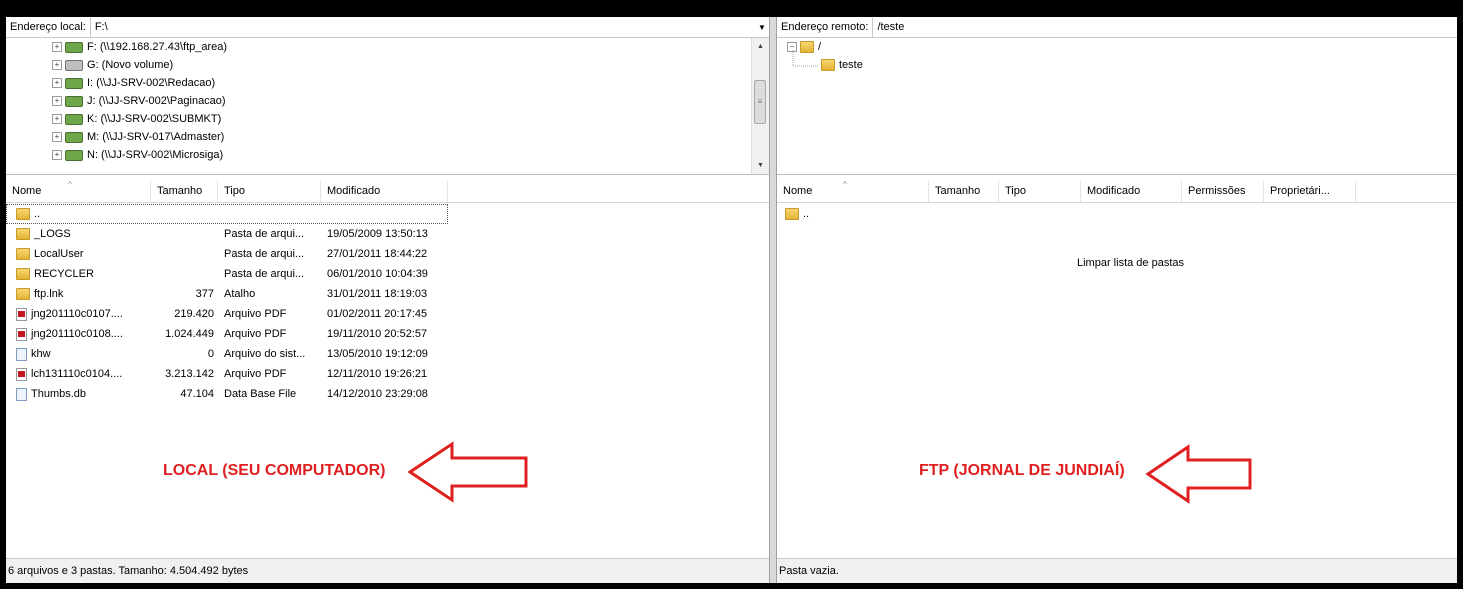 This screenshot has width=1463, height=589. I want to click on tree-item-label: F: (\\192.168.27.43\ftp_area), so click(157, 47).